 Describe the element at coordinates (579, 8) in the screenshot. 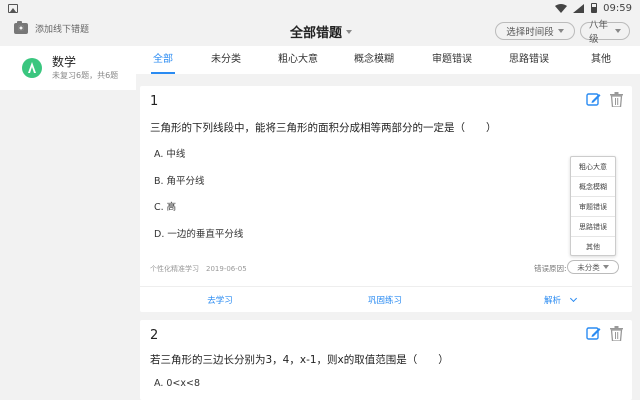

I see `signal-icon` at that location.